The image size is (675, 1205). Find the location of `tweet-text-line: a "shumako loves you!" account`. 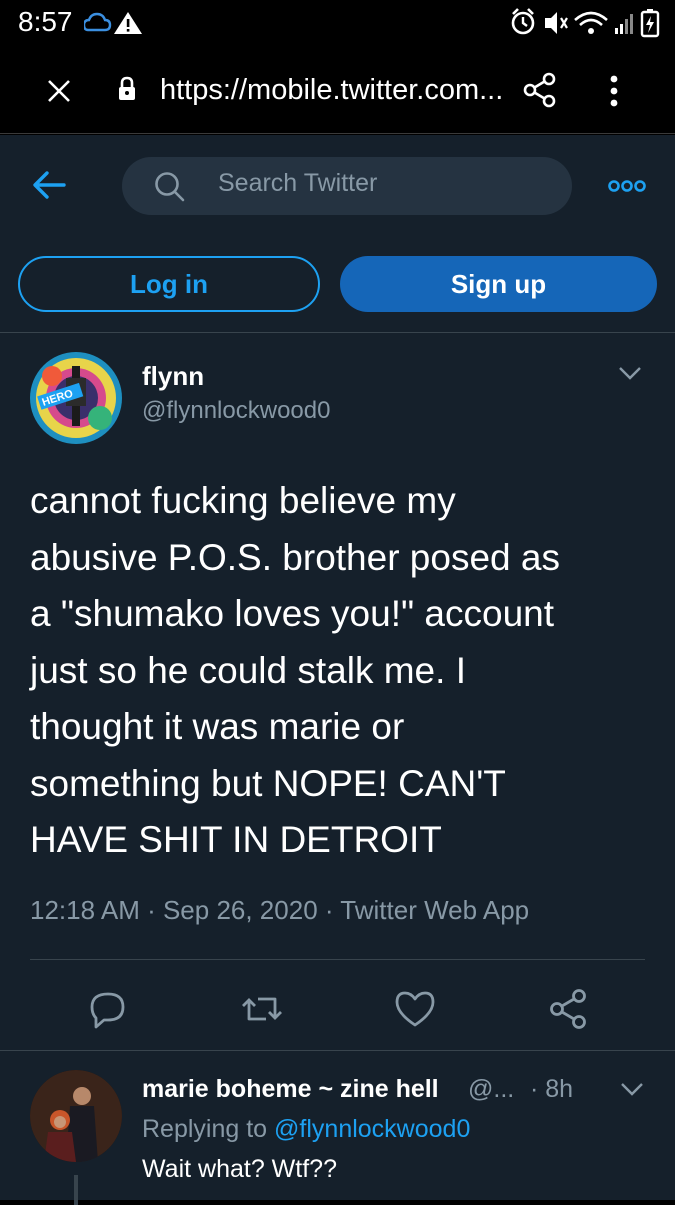

tweet-text-line: a "shumako loves you!" account is located at coordinates (292, 613).